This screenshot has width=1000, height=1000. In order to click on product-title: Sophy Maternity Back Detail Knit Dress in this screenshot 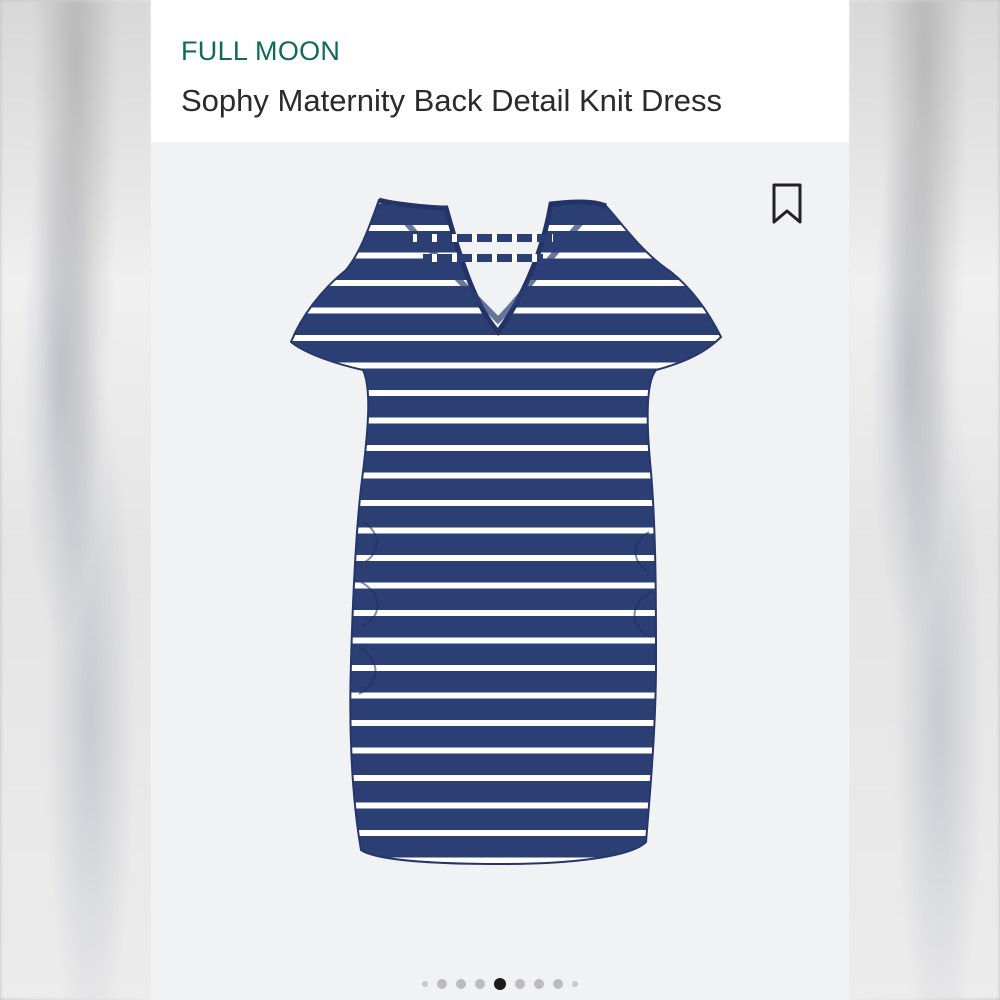, I will do `click(451, 100)`.